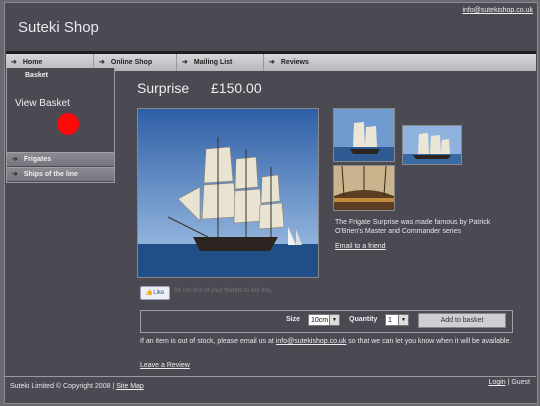 The width and height of the screenshot is (540, 406). What do you see at coordinates (397, 320) in the screenshot?
I see `quantity-select: 1 ▼` at bounding box center [397, 320].